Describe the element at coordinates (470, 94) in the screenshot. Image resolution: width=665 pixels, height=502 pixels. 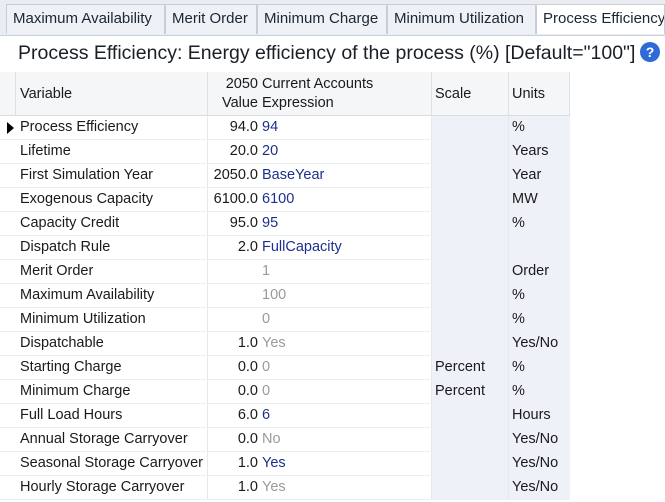
I see `header-scale: Scale` at that location.